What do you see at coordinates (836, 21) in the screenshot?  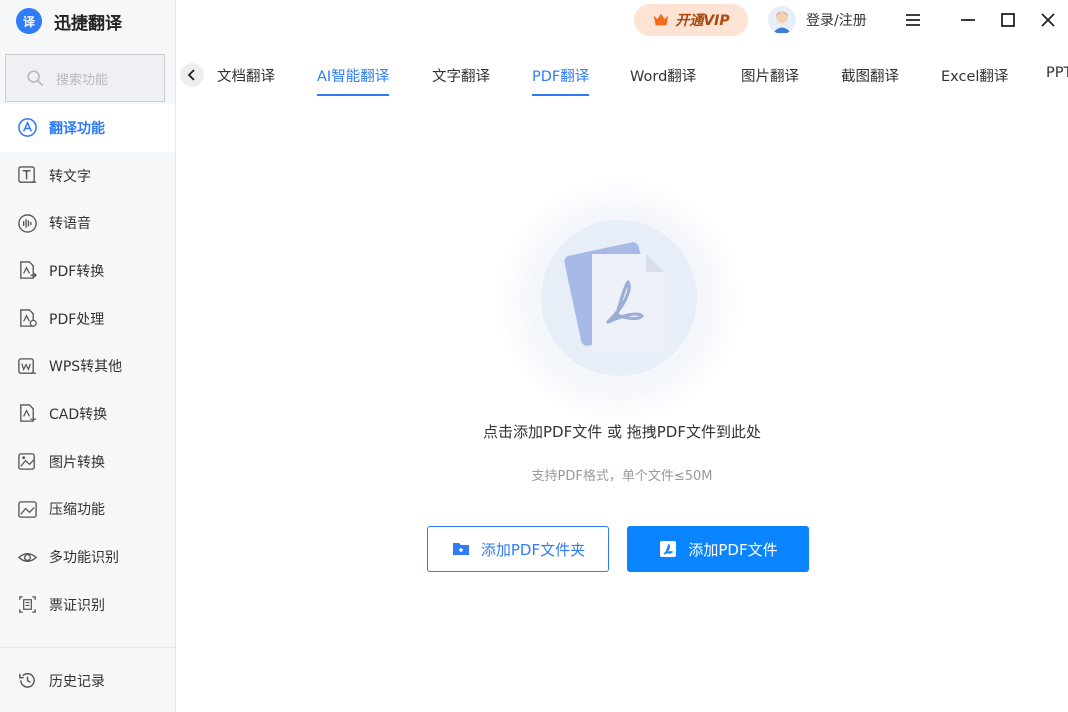 I see `login-label: 登录/注册` at bounding box center [836, 21].